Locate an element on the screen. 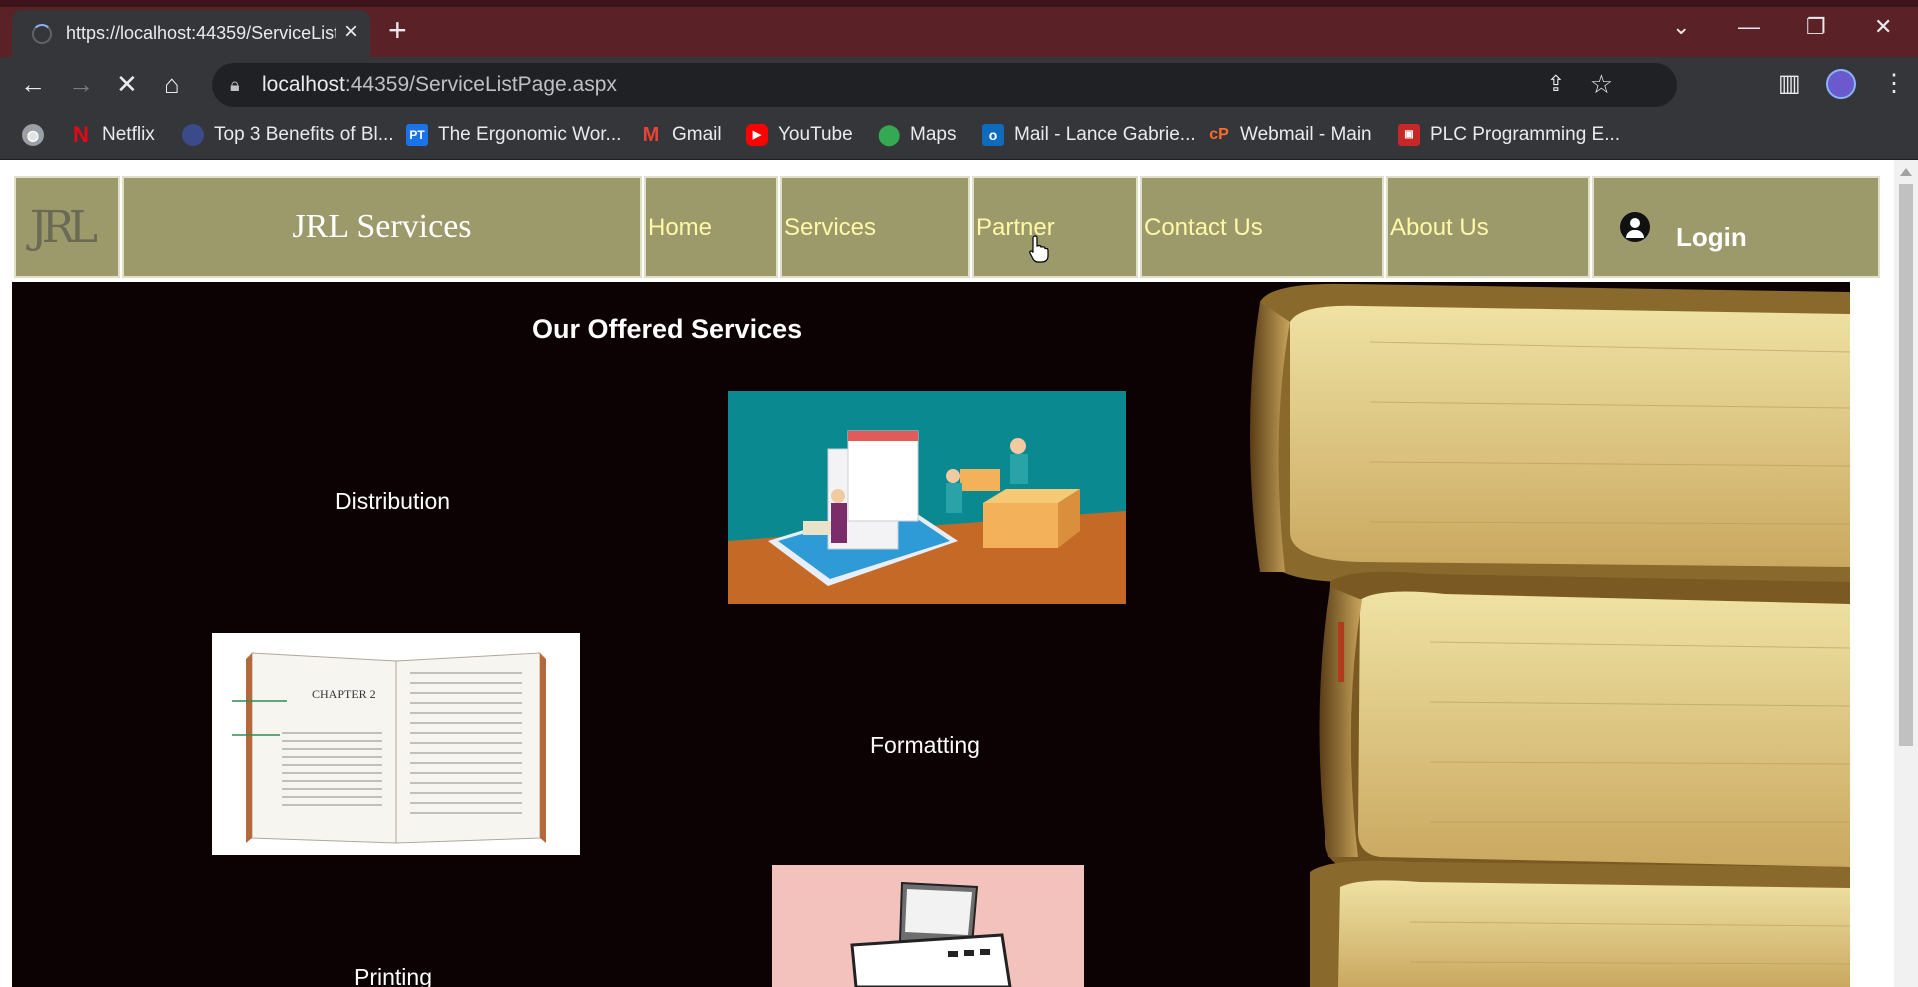 The height and width of the screenshot is (987, 1918). bookmark-maps: ⬤ Maps is located at coordinates (917, 135).